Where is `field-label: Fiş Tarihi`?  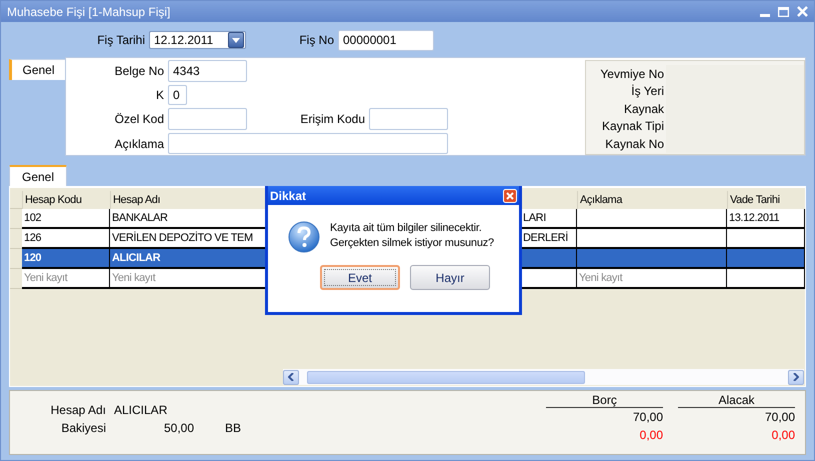 field-label: Fiş Tarihi is located at coordinates (120, 40).